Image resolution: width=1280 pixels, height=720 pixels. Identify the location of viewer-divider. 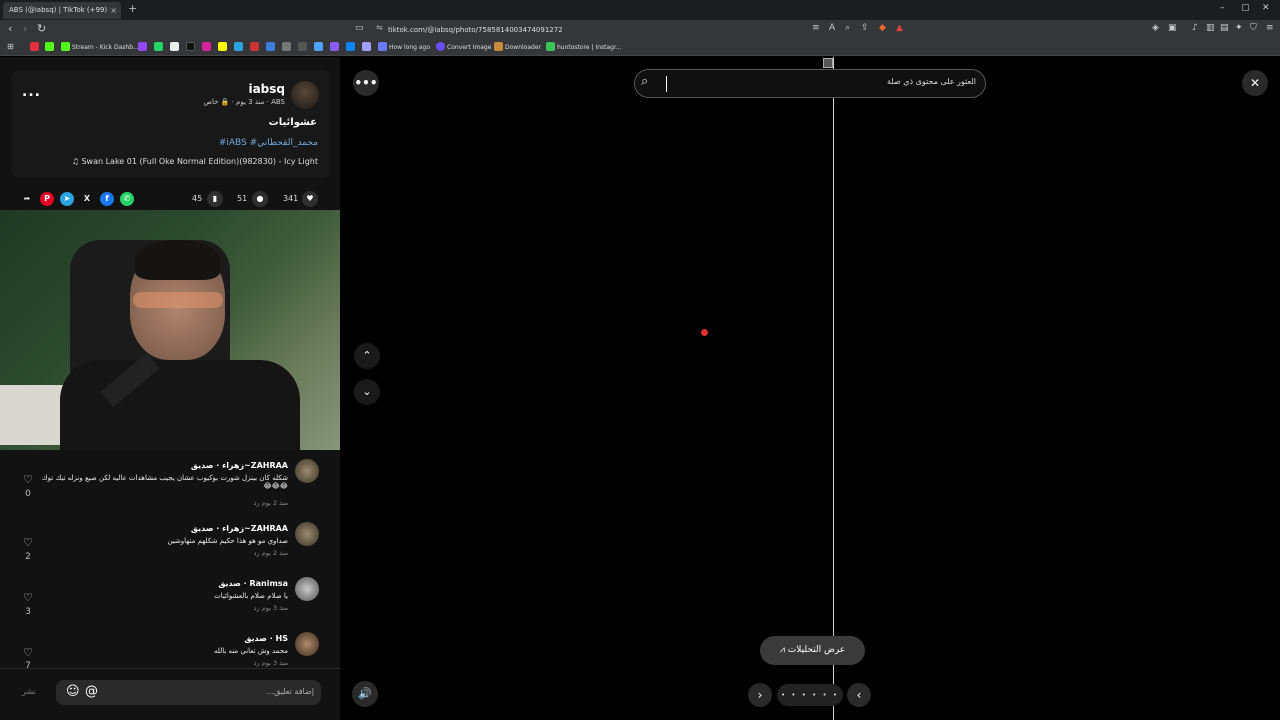
(833, 388).